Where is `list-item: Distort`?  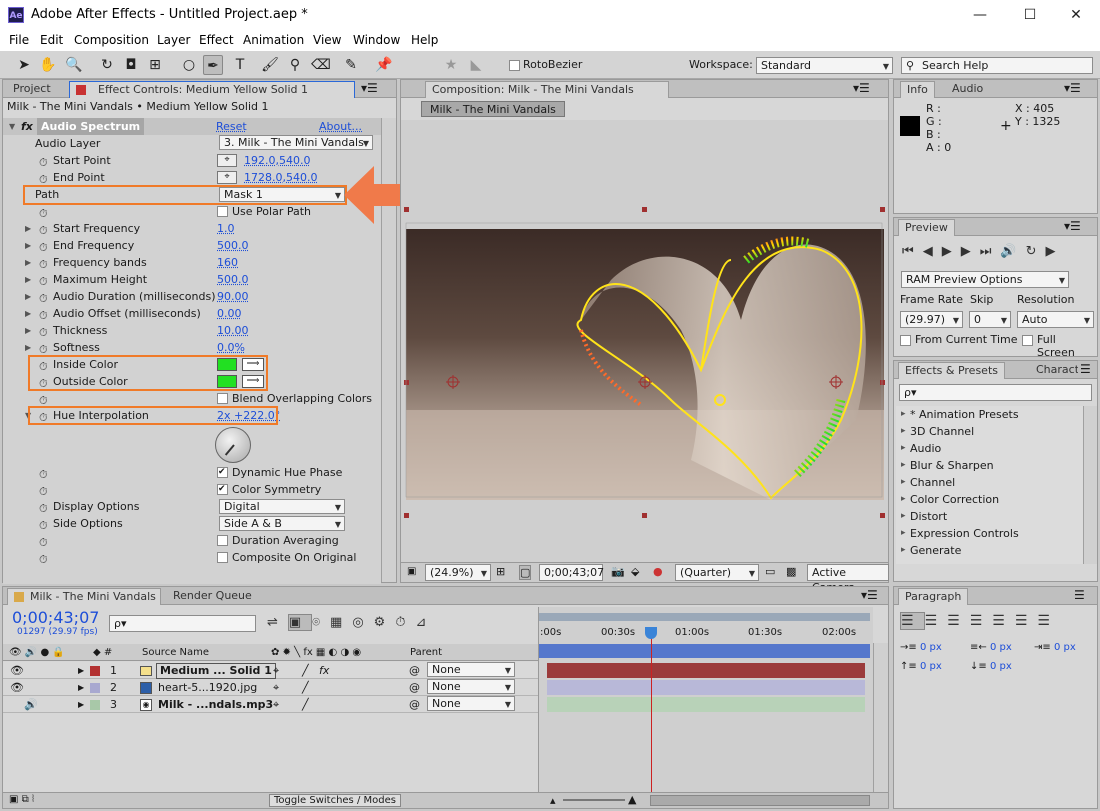 list-item: Distort is located at coordinates (989, 516).